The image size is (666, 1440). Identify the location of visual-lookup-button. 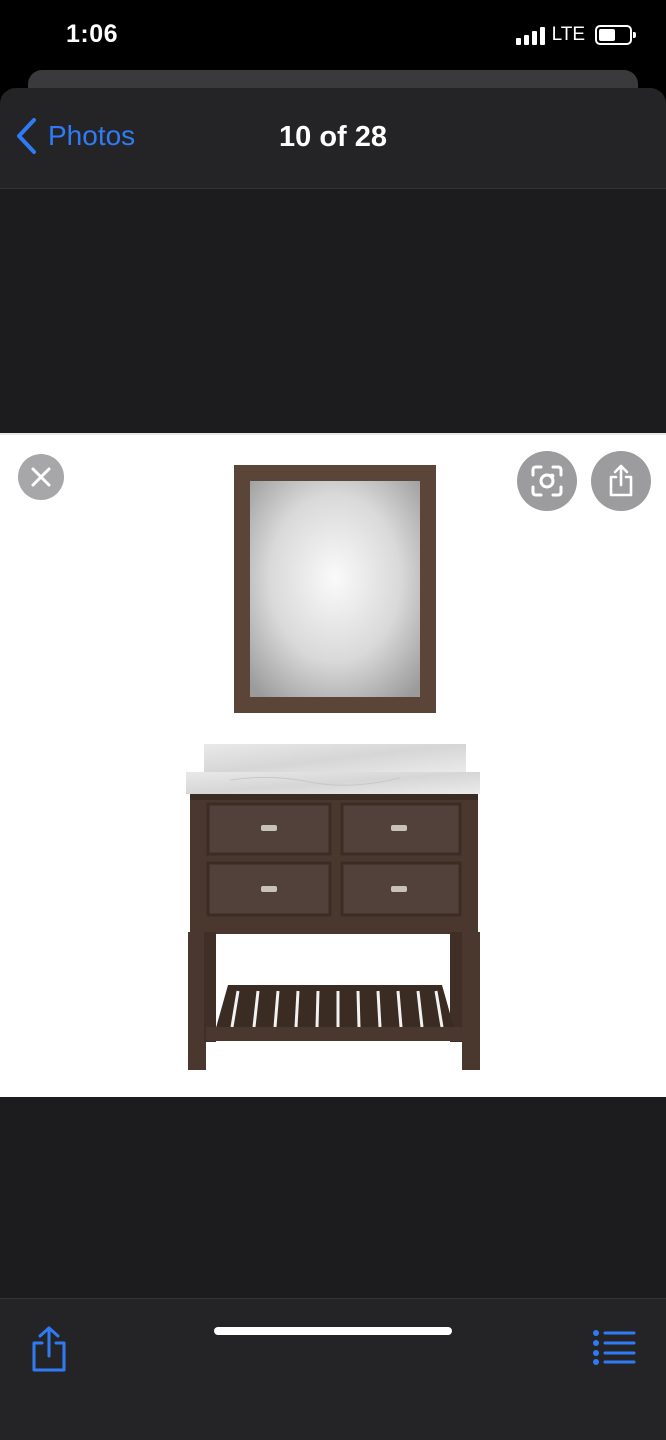
(547, 481).